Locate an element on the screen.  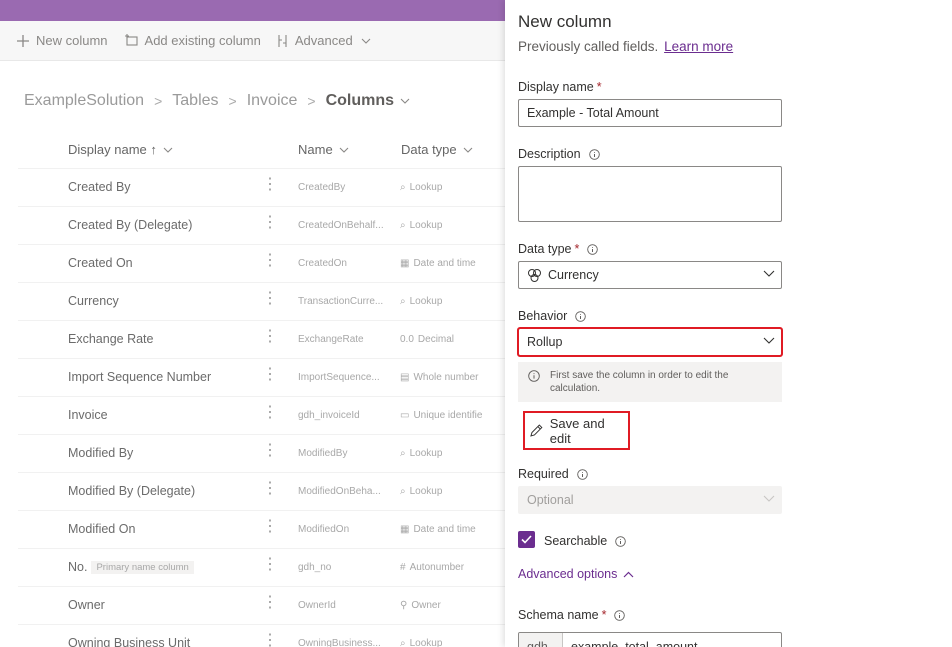
table-row: Owner ⋮ OwnerId ⚲ Owner is located at coordinates (268, 605).